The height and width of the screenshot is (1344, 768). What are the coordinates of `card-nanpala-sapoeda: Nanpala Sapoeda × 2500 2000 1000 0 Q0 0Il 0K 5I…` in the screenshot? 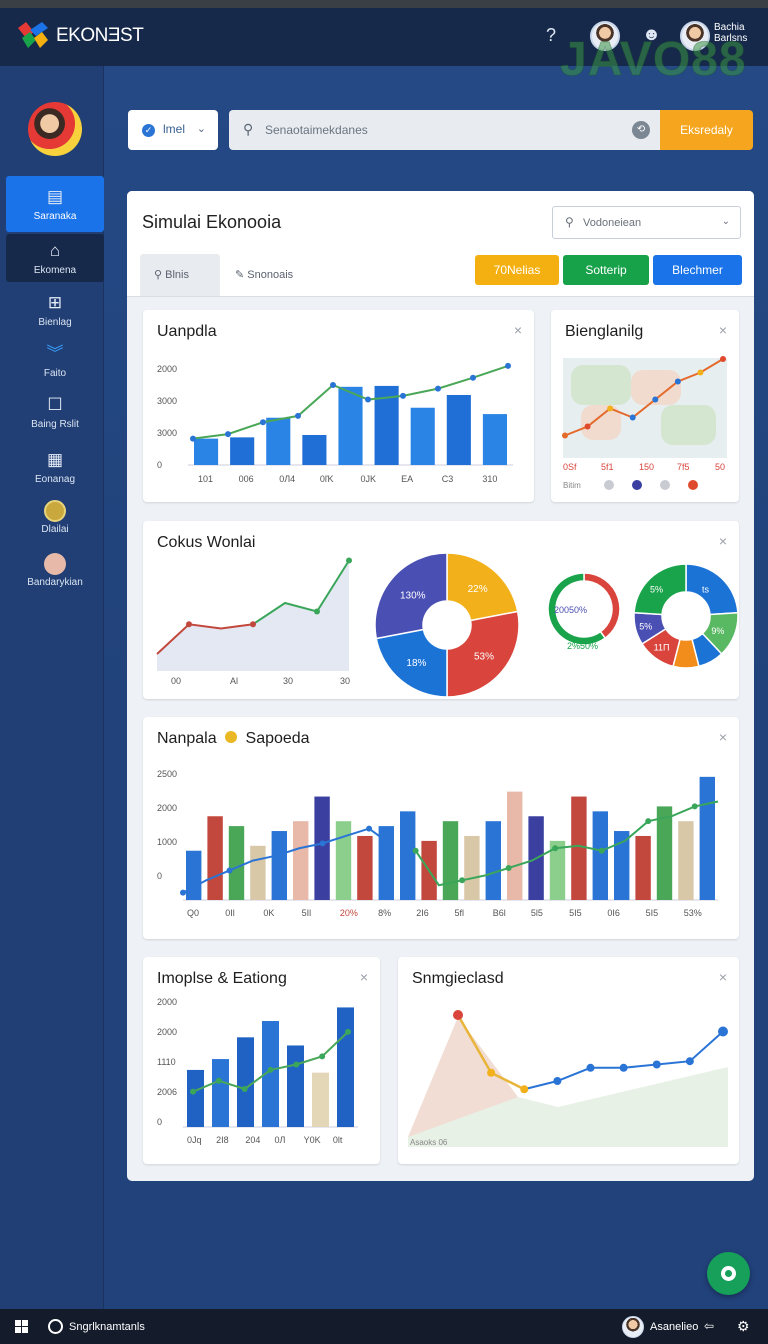 It's located at (441, 828).